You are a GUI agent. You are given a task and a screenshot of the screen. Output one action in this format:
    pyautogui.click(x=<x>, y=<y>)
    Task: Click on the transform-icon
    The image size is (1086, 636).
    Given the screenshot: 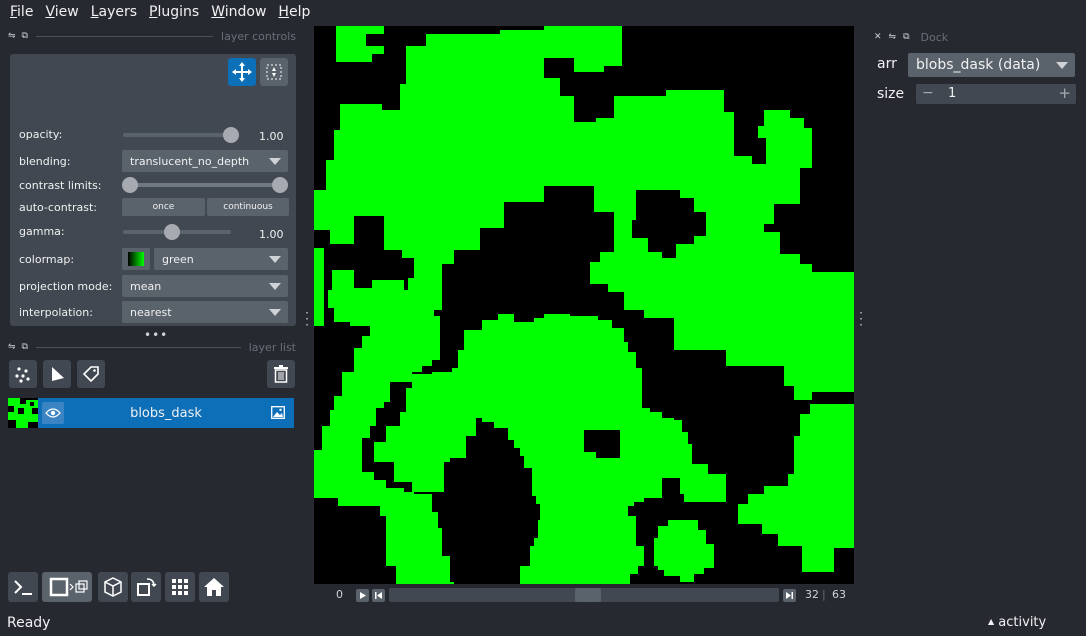 What is the action you would take?
    pyautogui.click(x=274, y=72)
    